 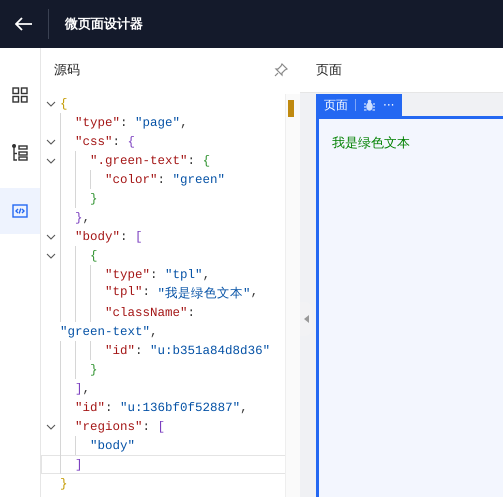 What do you see at coordinates (109, 331) in the screenshot?
I see `code-line: "green-text",` at bounding box center [109, 331].